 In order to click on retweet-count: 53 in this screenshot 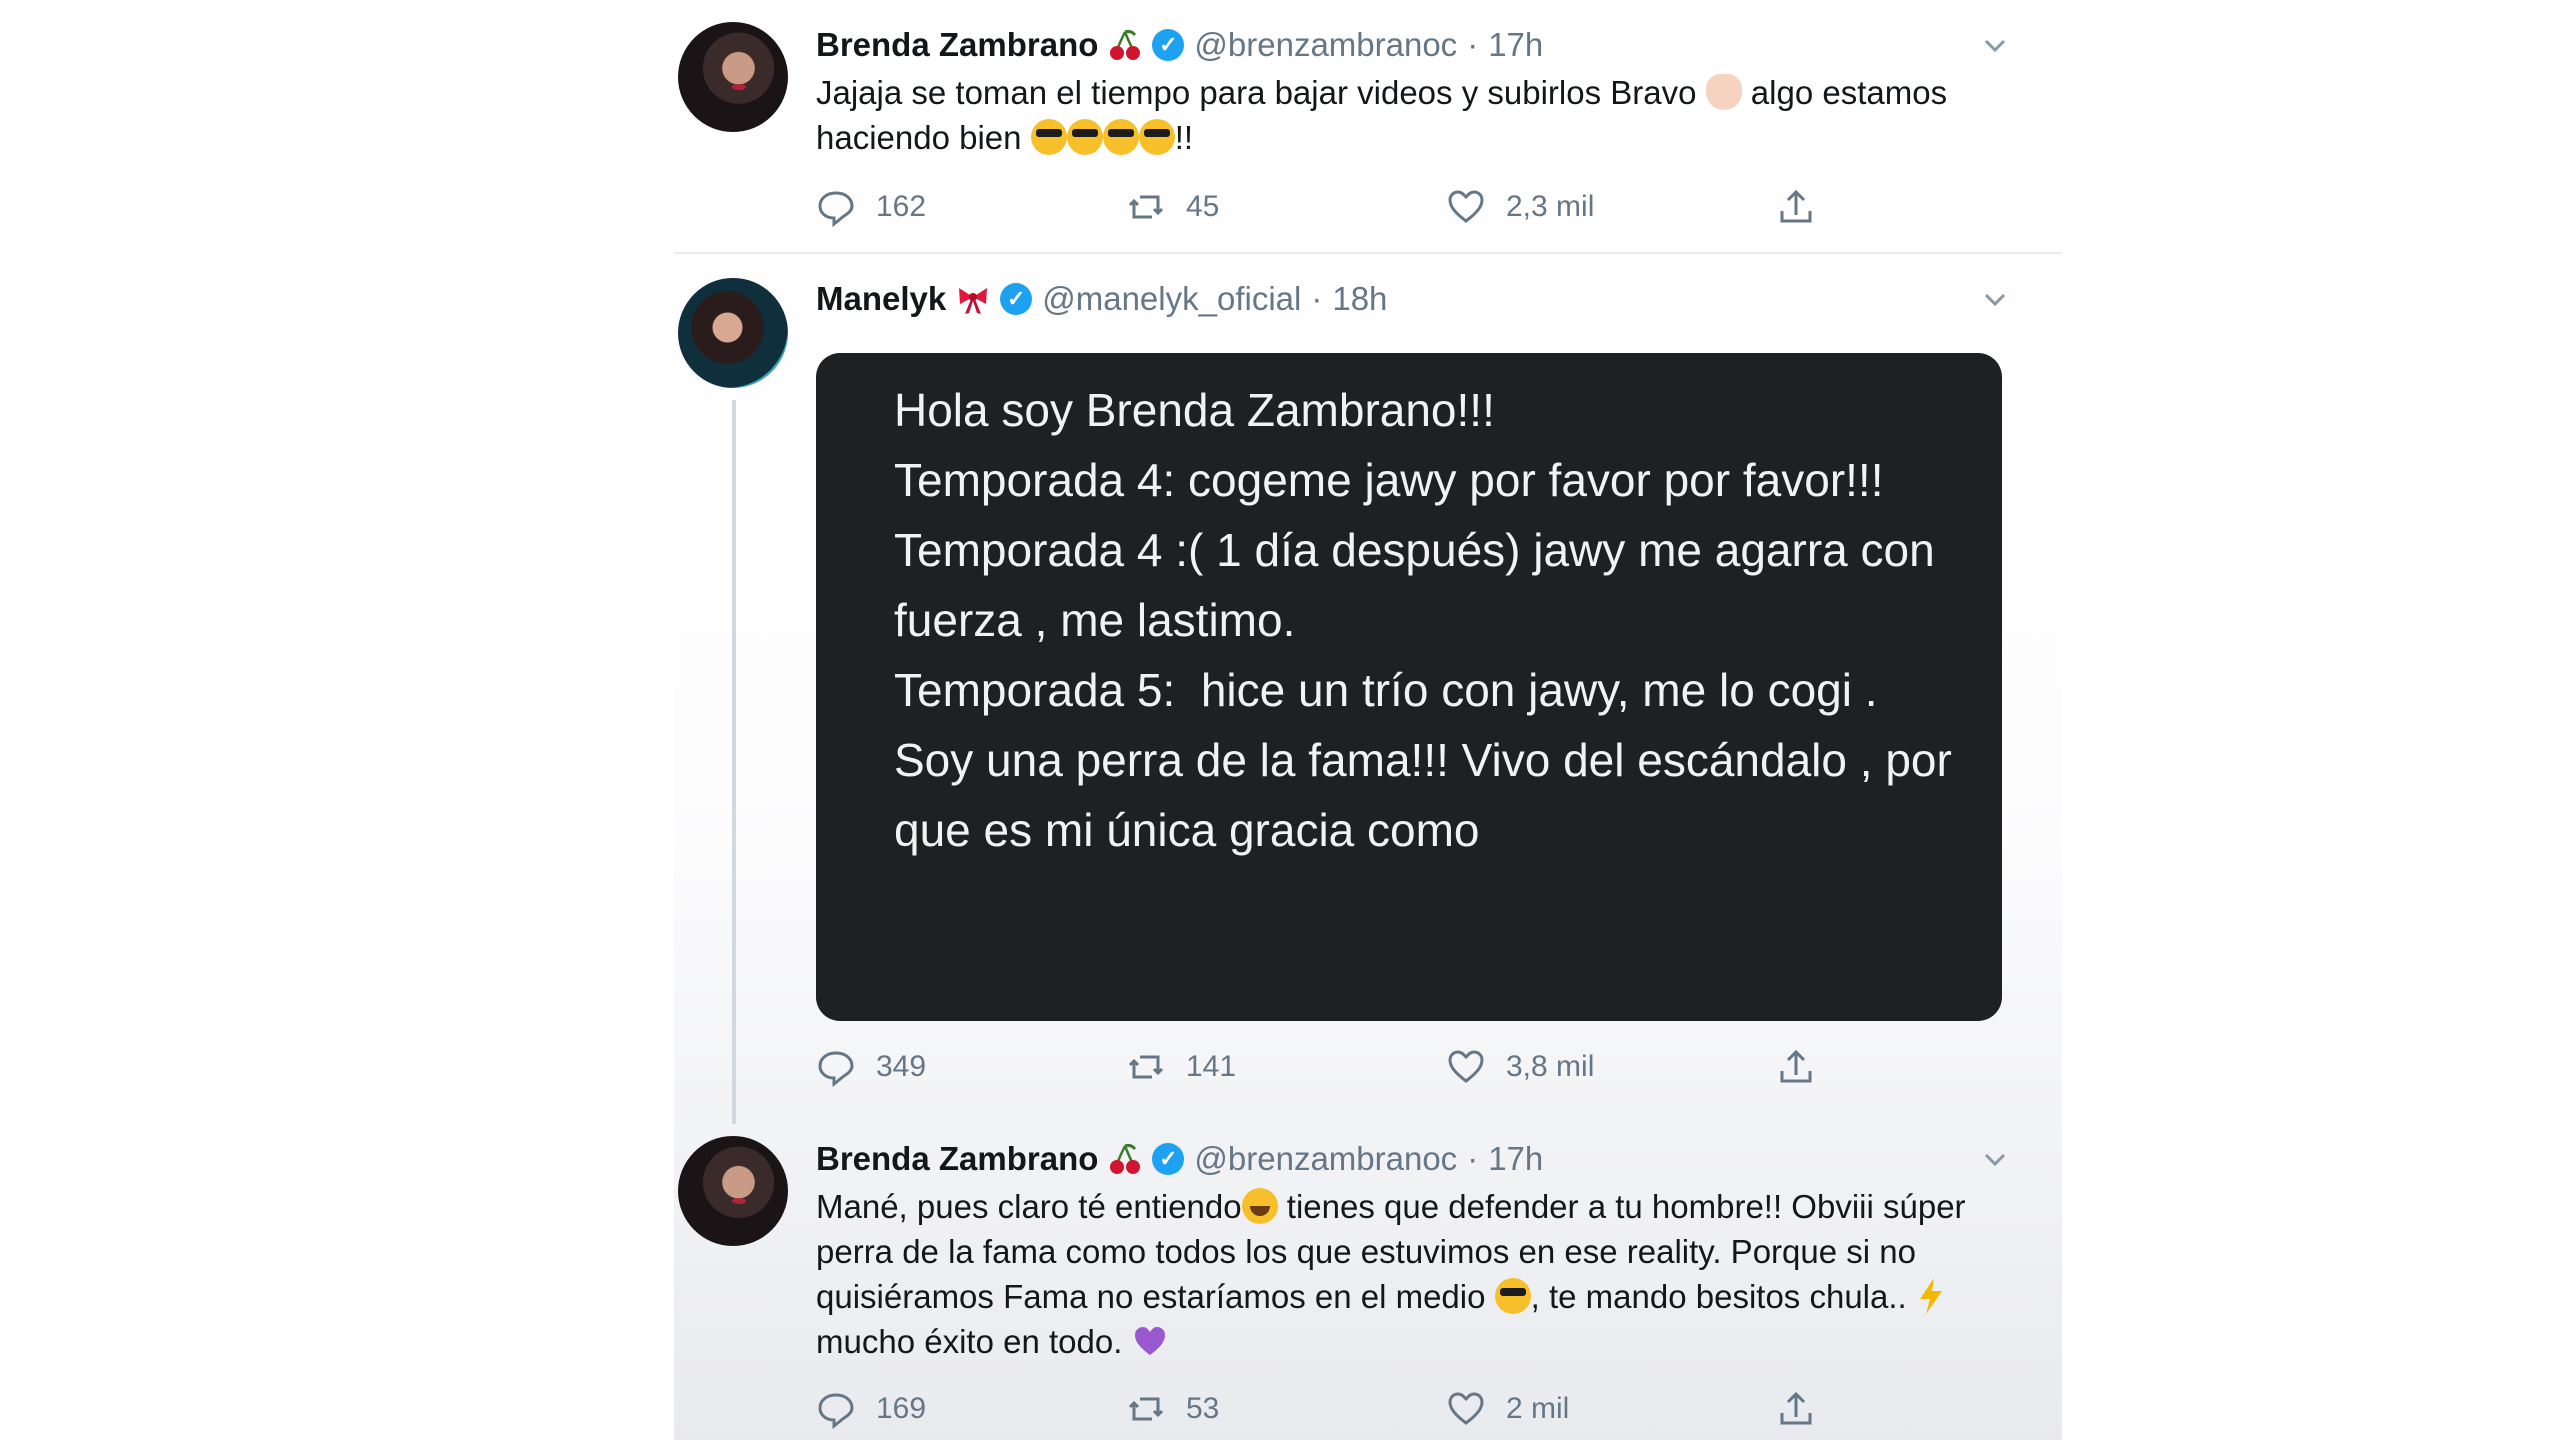, I will do `click(1203, 1408)`.